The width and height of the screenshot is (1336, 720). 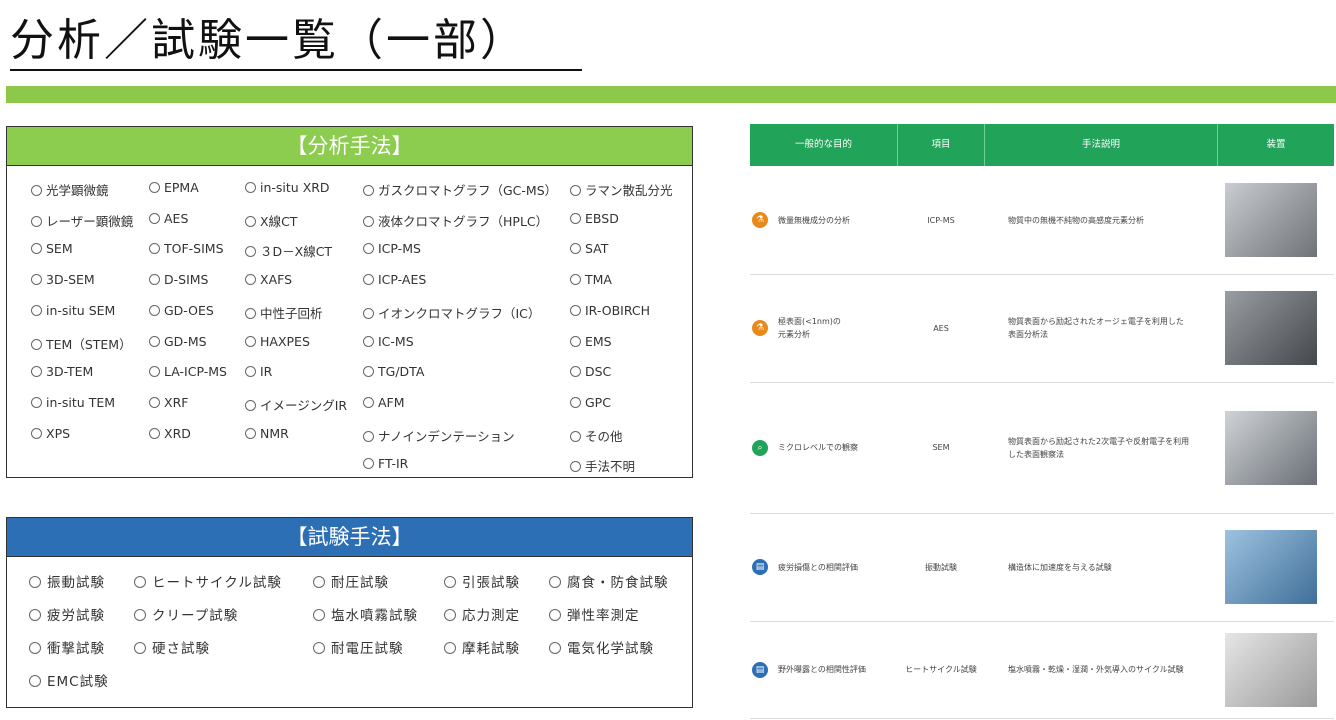 I want to click on option-item: 電気化学試験, so click(x=601, y=647).